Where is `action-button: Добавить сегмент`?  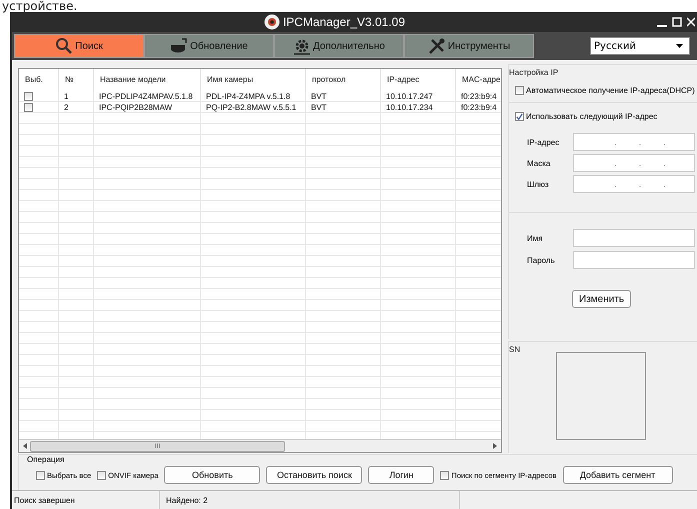 action-button: Добавить сегмент is located at coordinates (617, 475).